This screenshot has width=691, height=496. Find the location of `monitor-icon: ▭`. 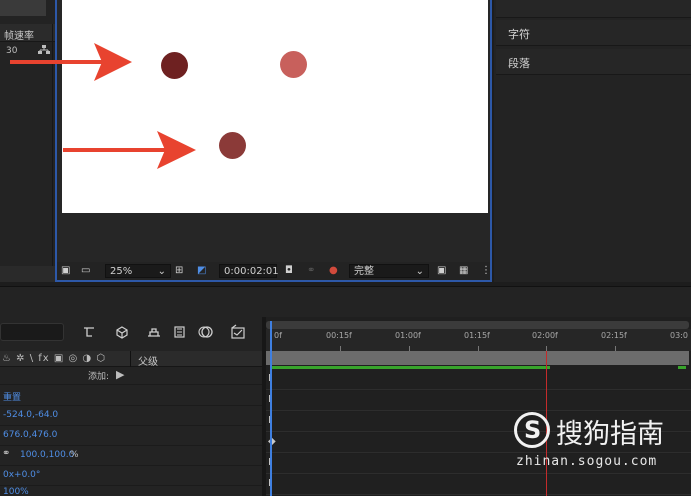

monitor-icon: ▭ is located at coordinates (88, 271).